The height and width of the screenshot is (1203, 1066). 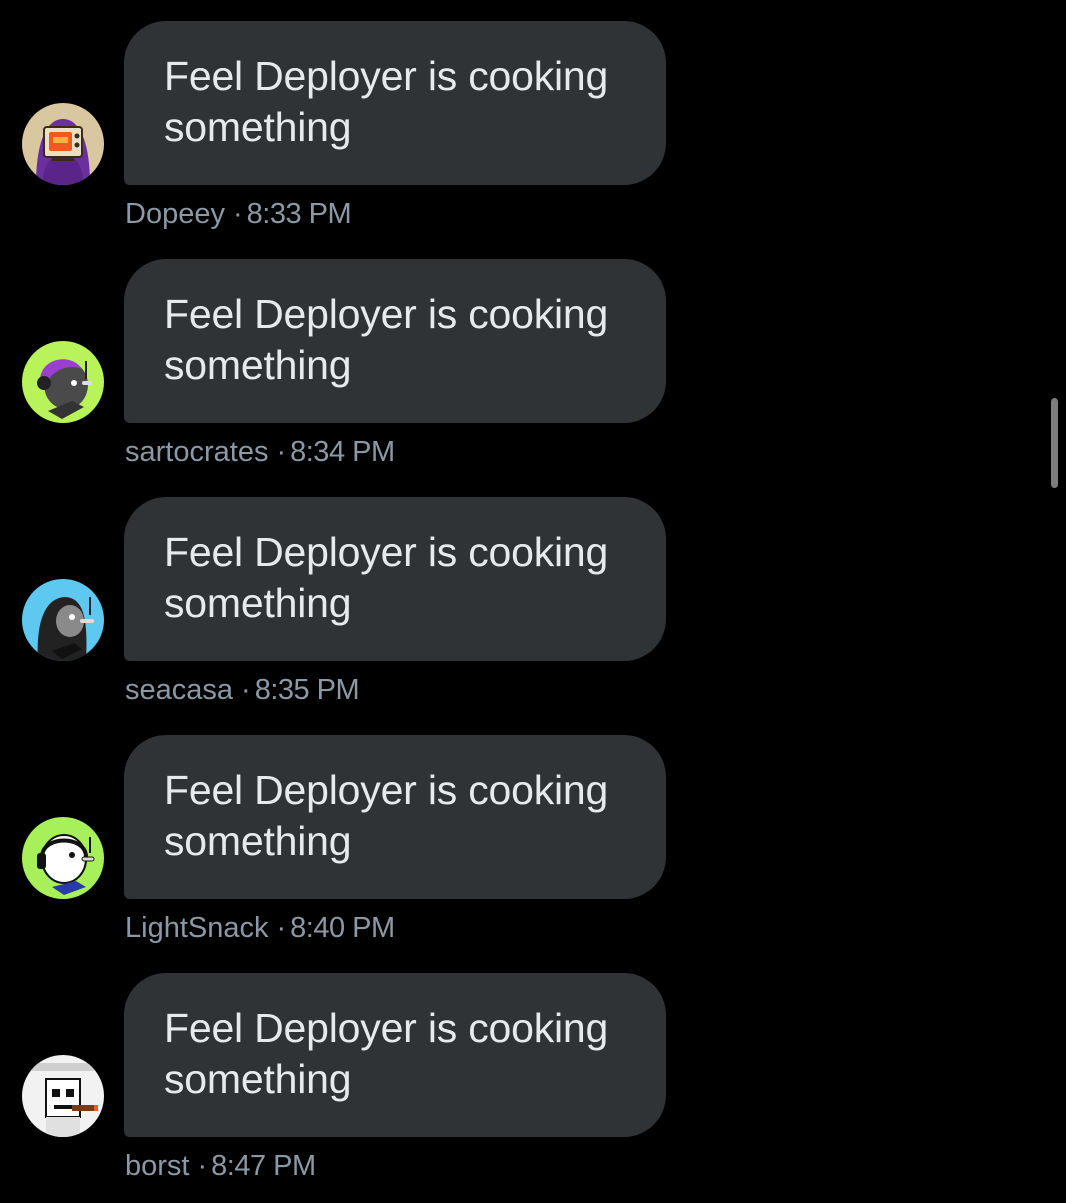 I want to click on purple-hoodie-tv-avatar-icon, so click(x=63, y=144).